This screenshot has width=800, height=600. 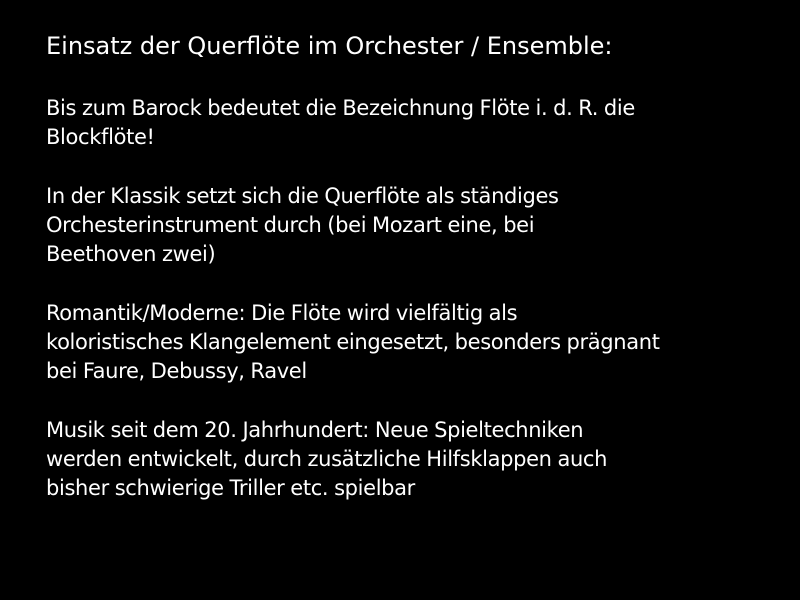 I want to click on paragraph-line: bei Faure, Debussy, Ravel, so click(x=176, y=371).